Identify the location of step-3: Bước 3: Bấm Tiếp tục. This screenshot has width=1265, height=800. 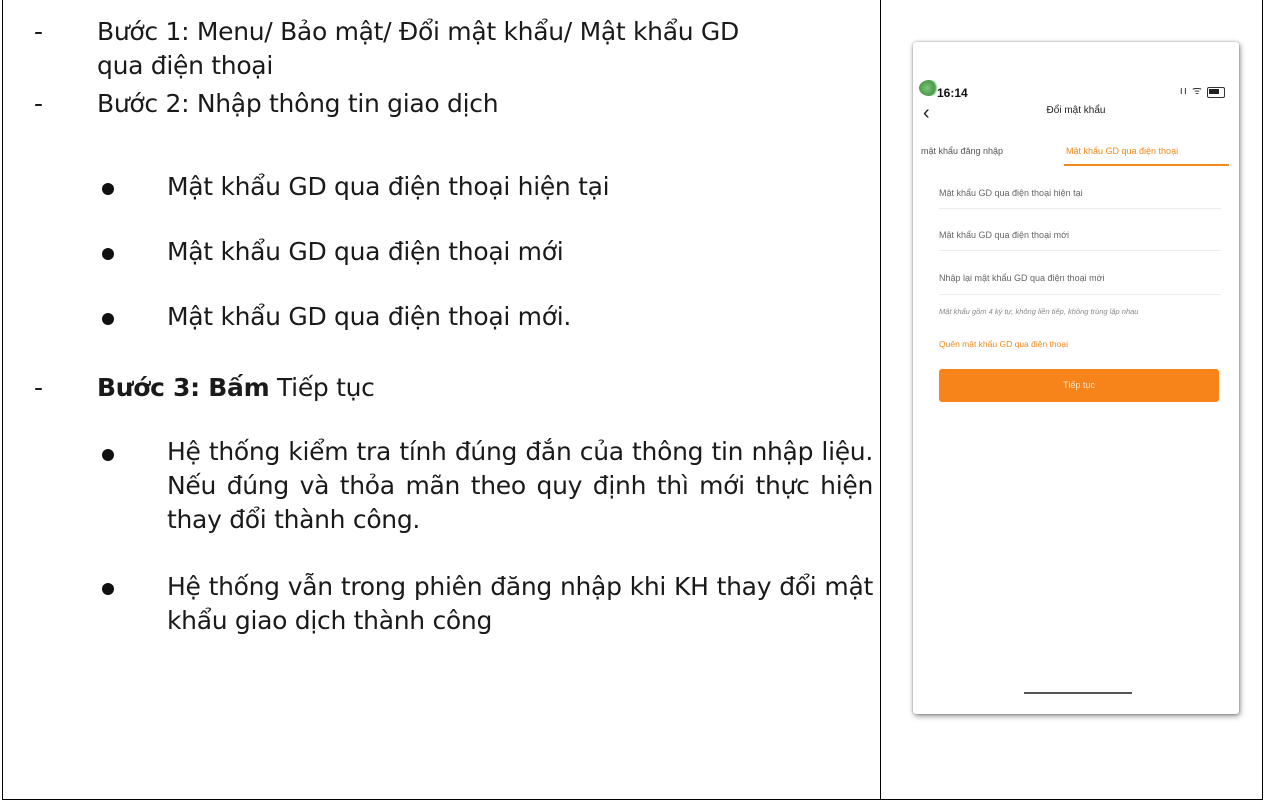
(484, 388).